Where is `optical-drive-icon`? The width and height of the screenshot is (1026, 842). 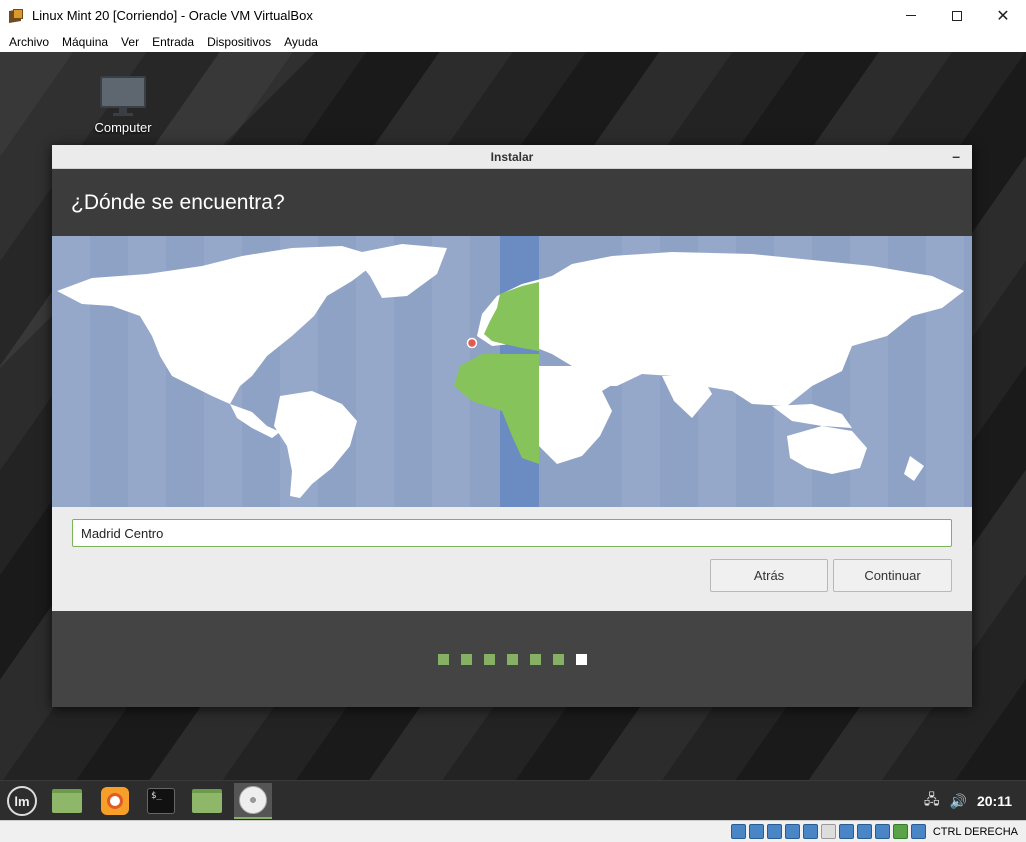
optical-drive-icon is located at coordinates (756, 831).